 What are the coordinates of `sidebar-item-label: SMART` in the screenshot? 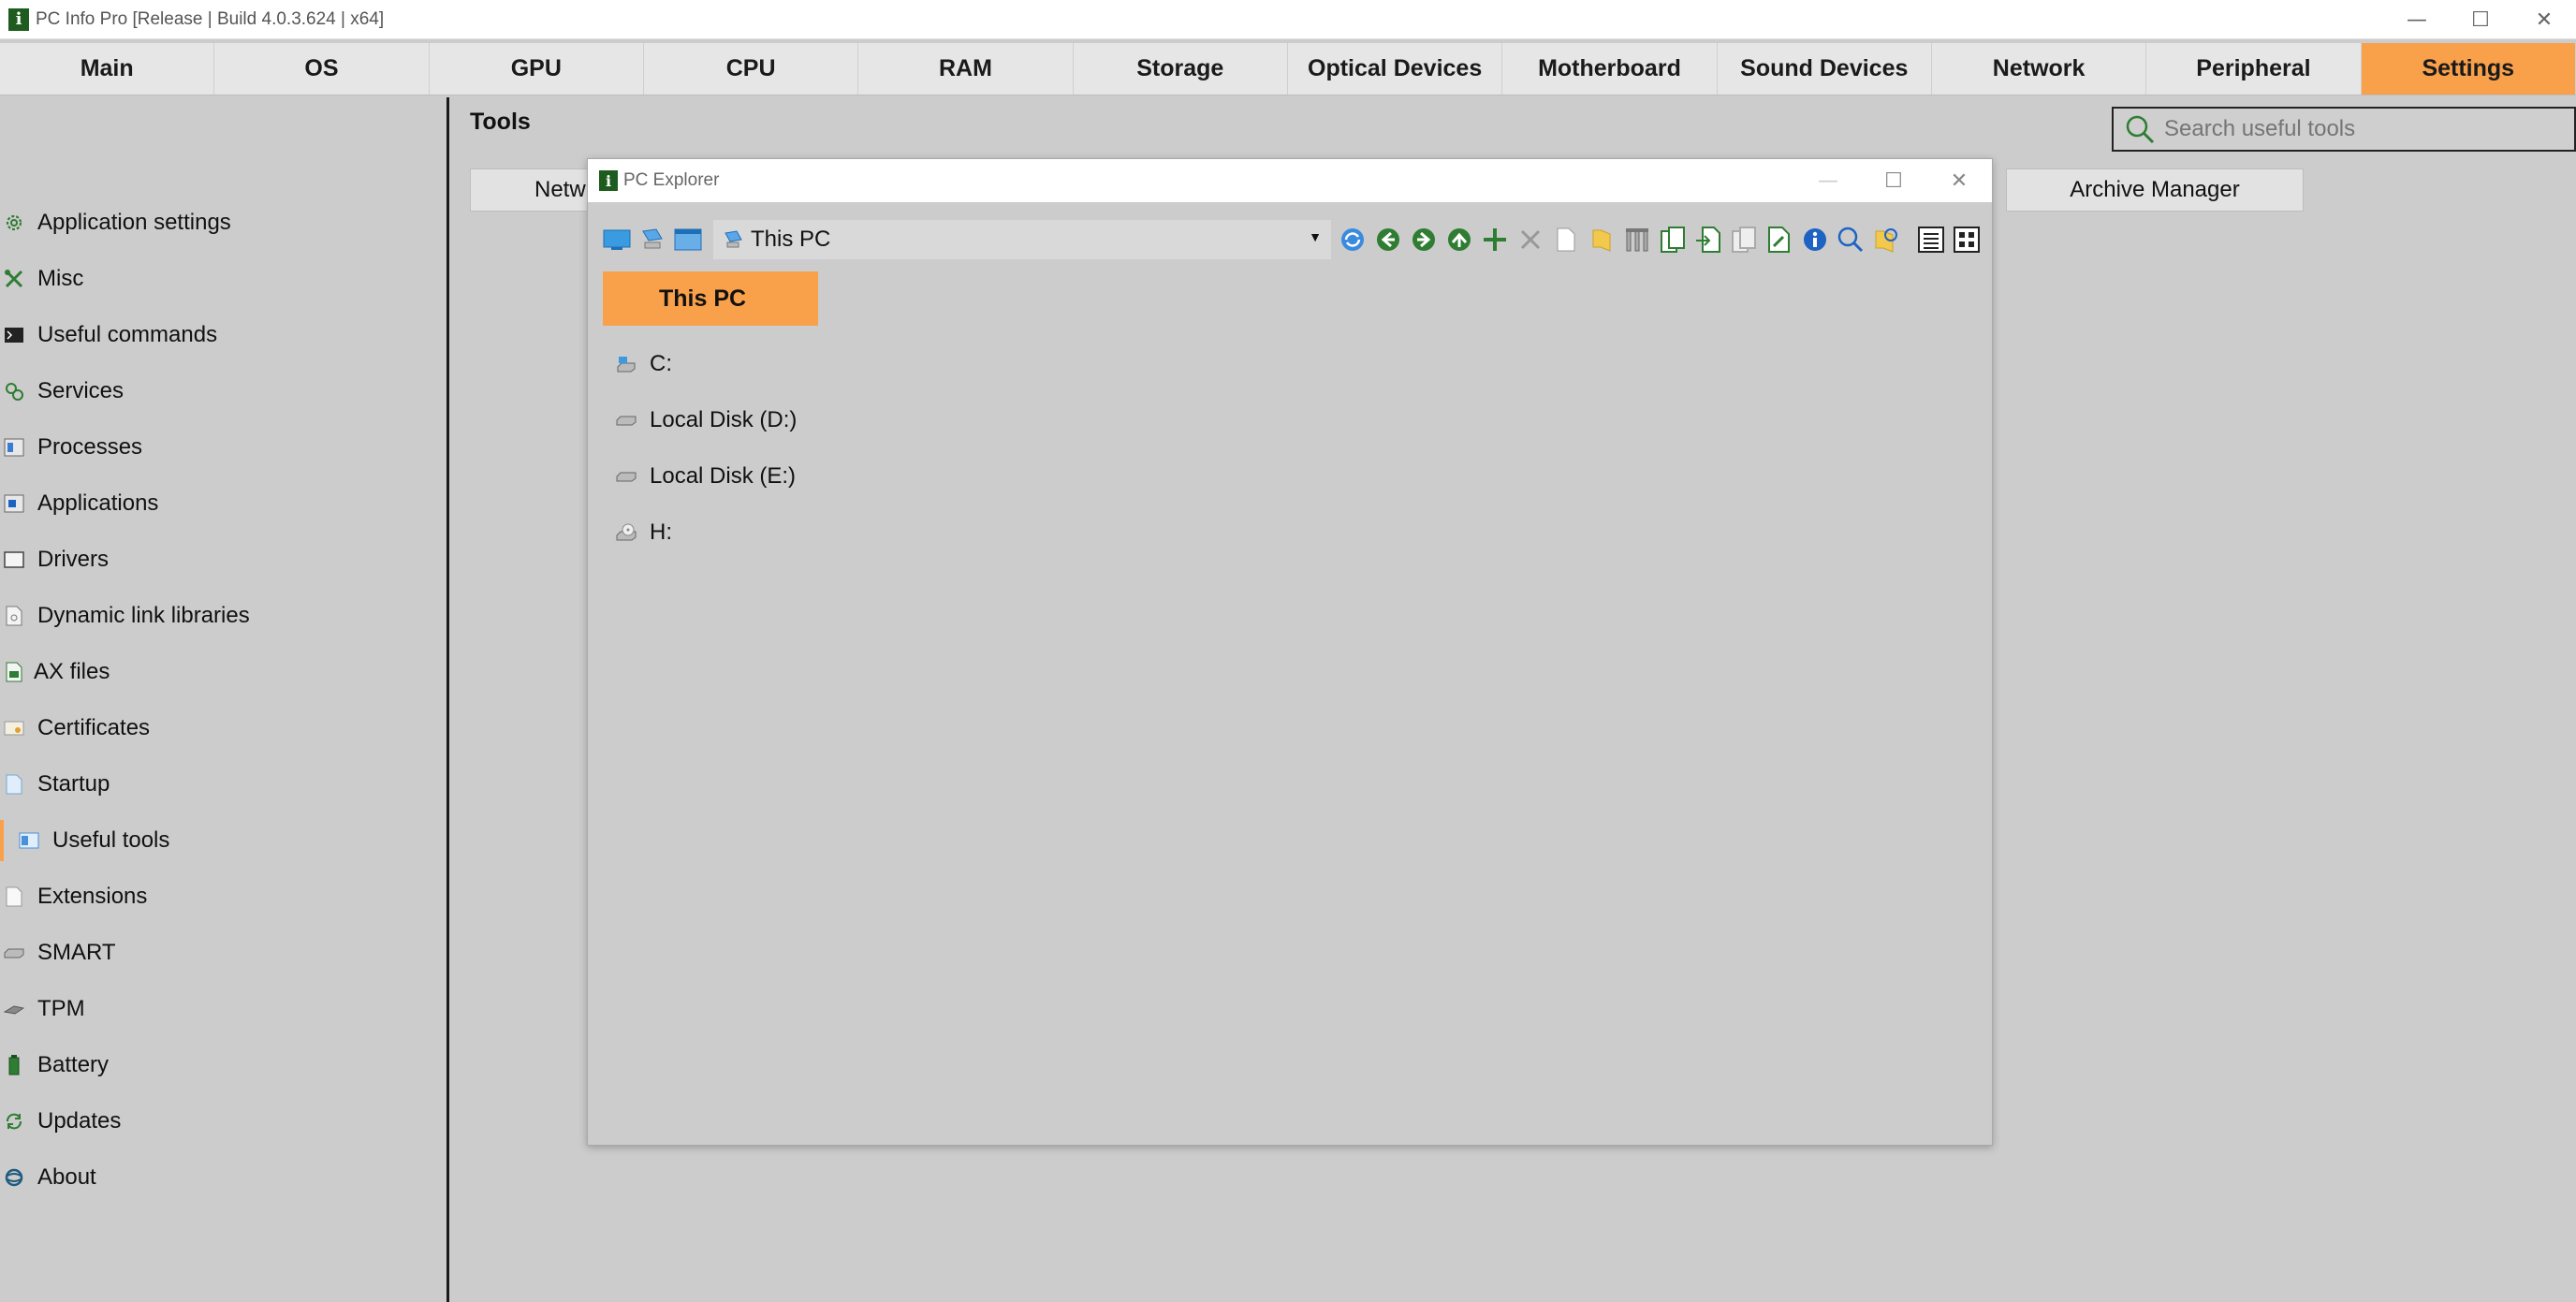 It's located at (76, 952).